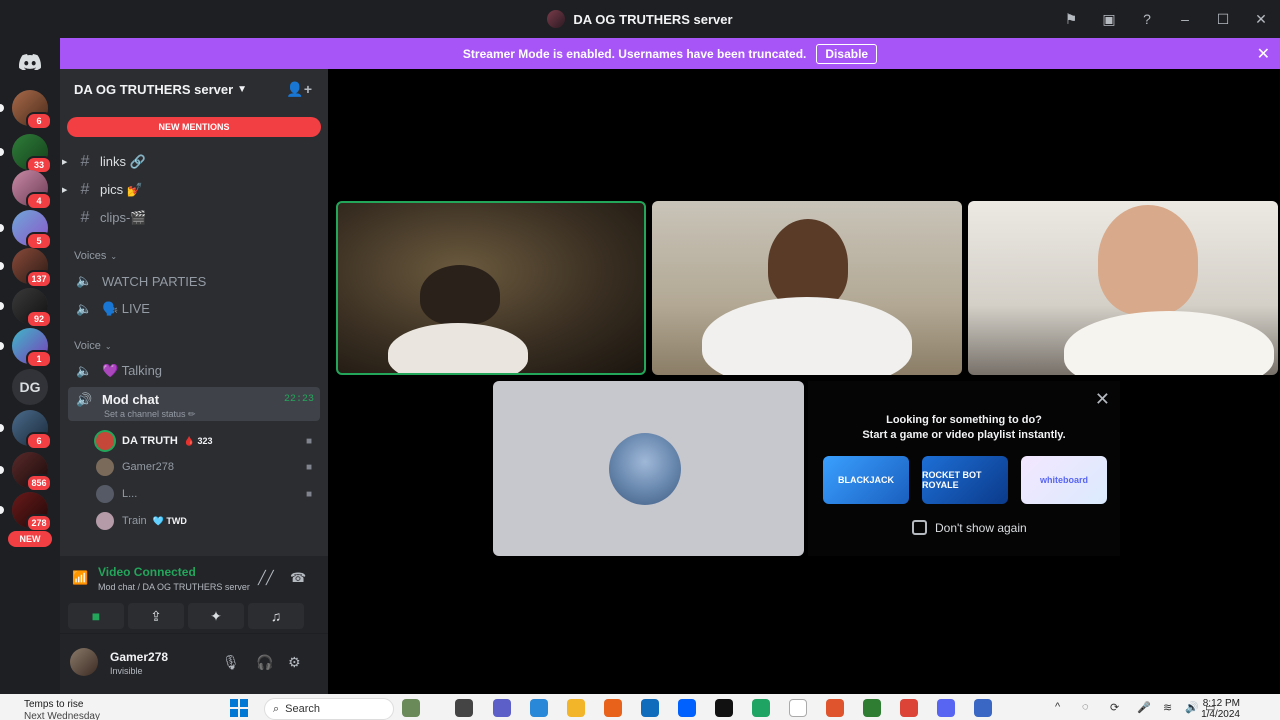  I want to click on copilot-icon, so click(539, 708).